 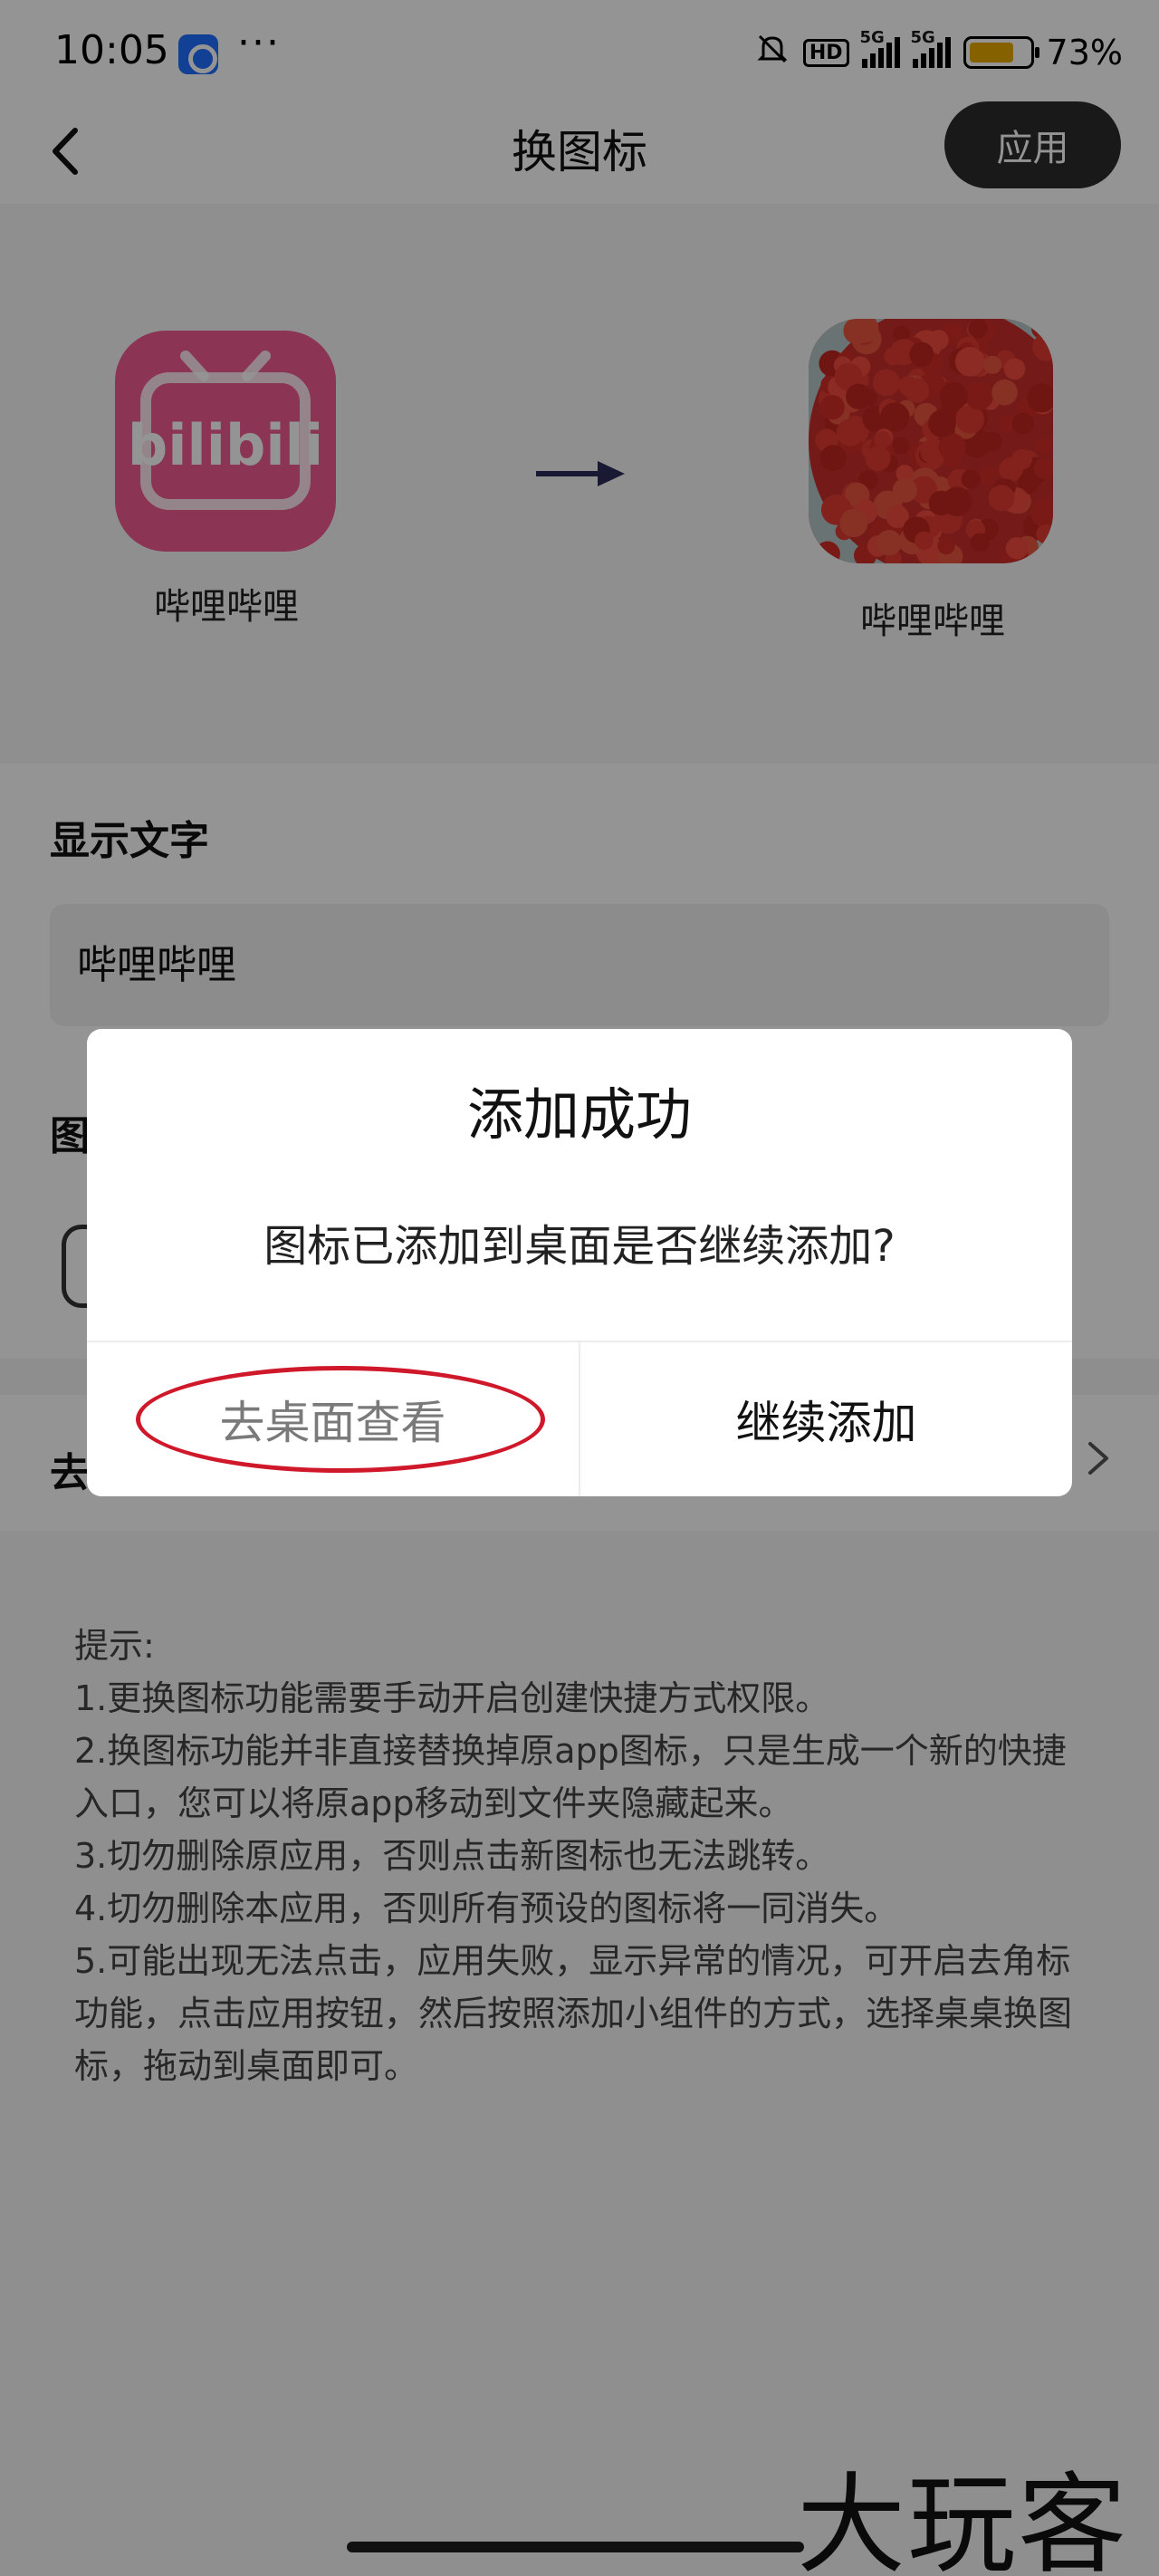 I want to click on modal-scrim-top, so click(x=579, y=102).